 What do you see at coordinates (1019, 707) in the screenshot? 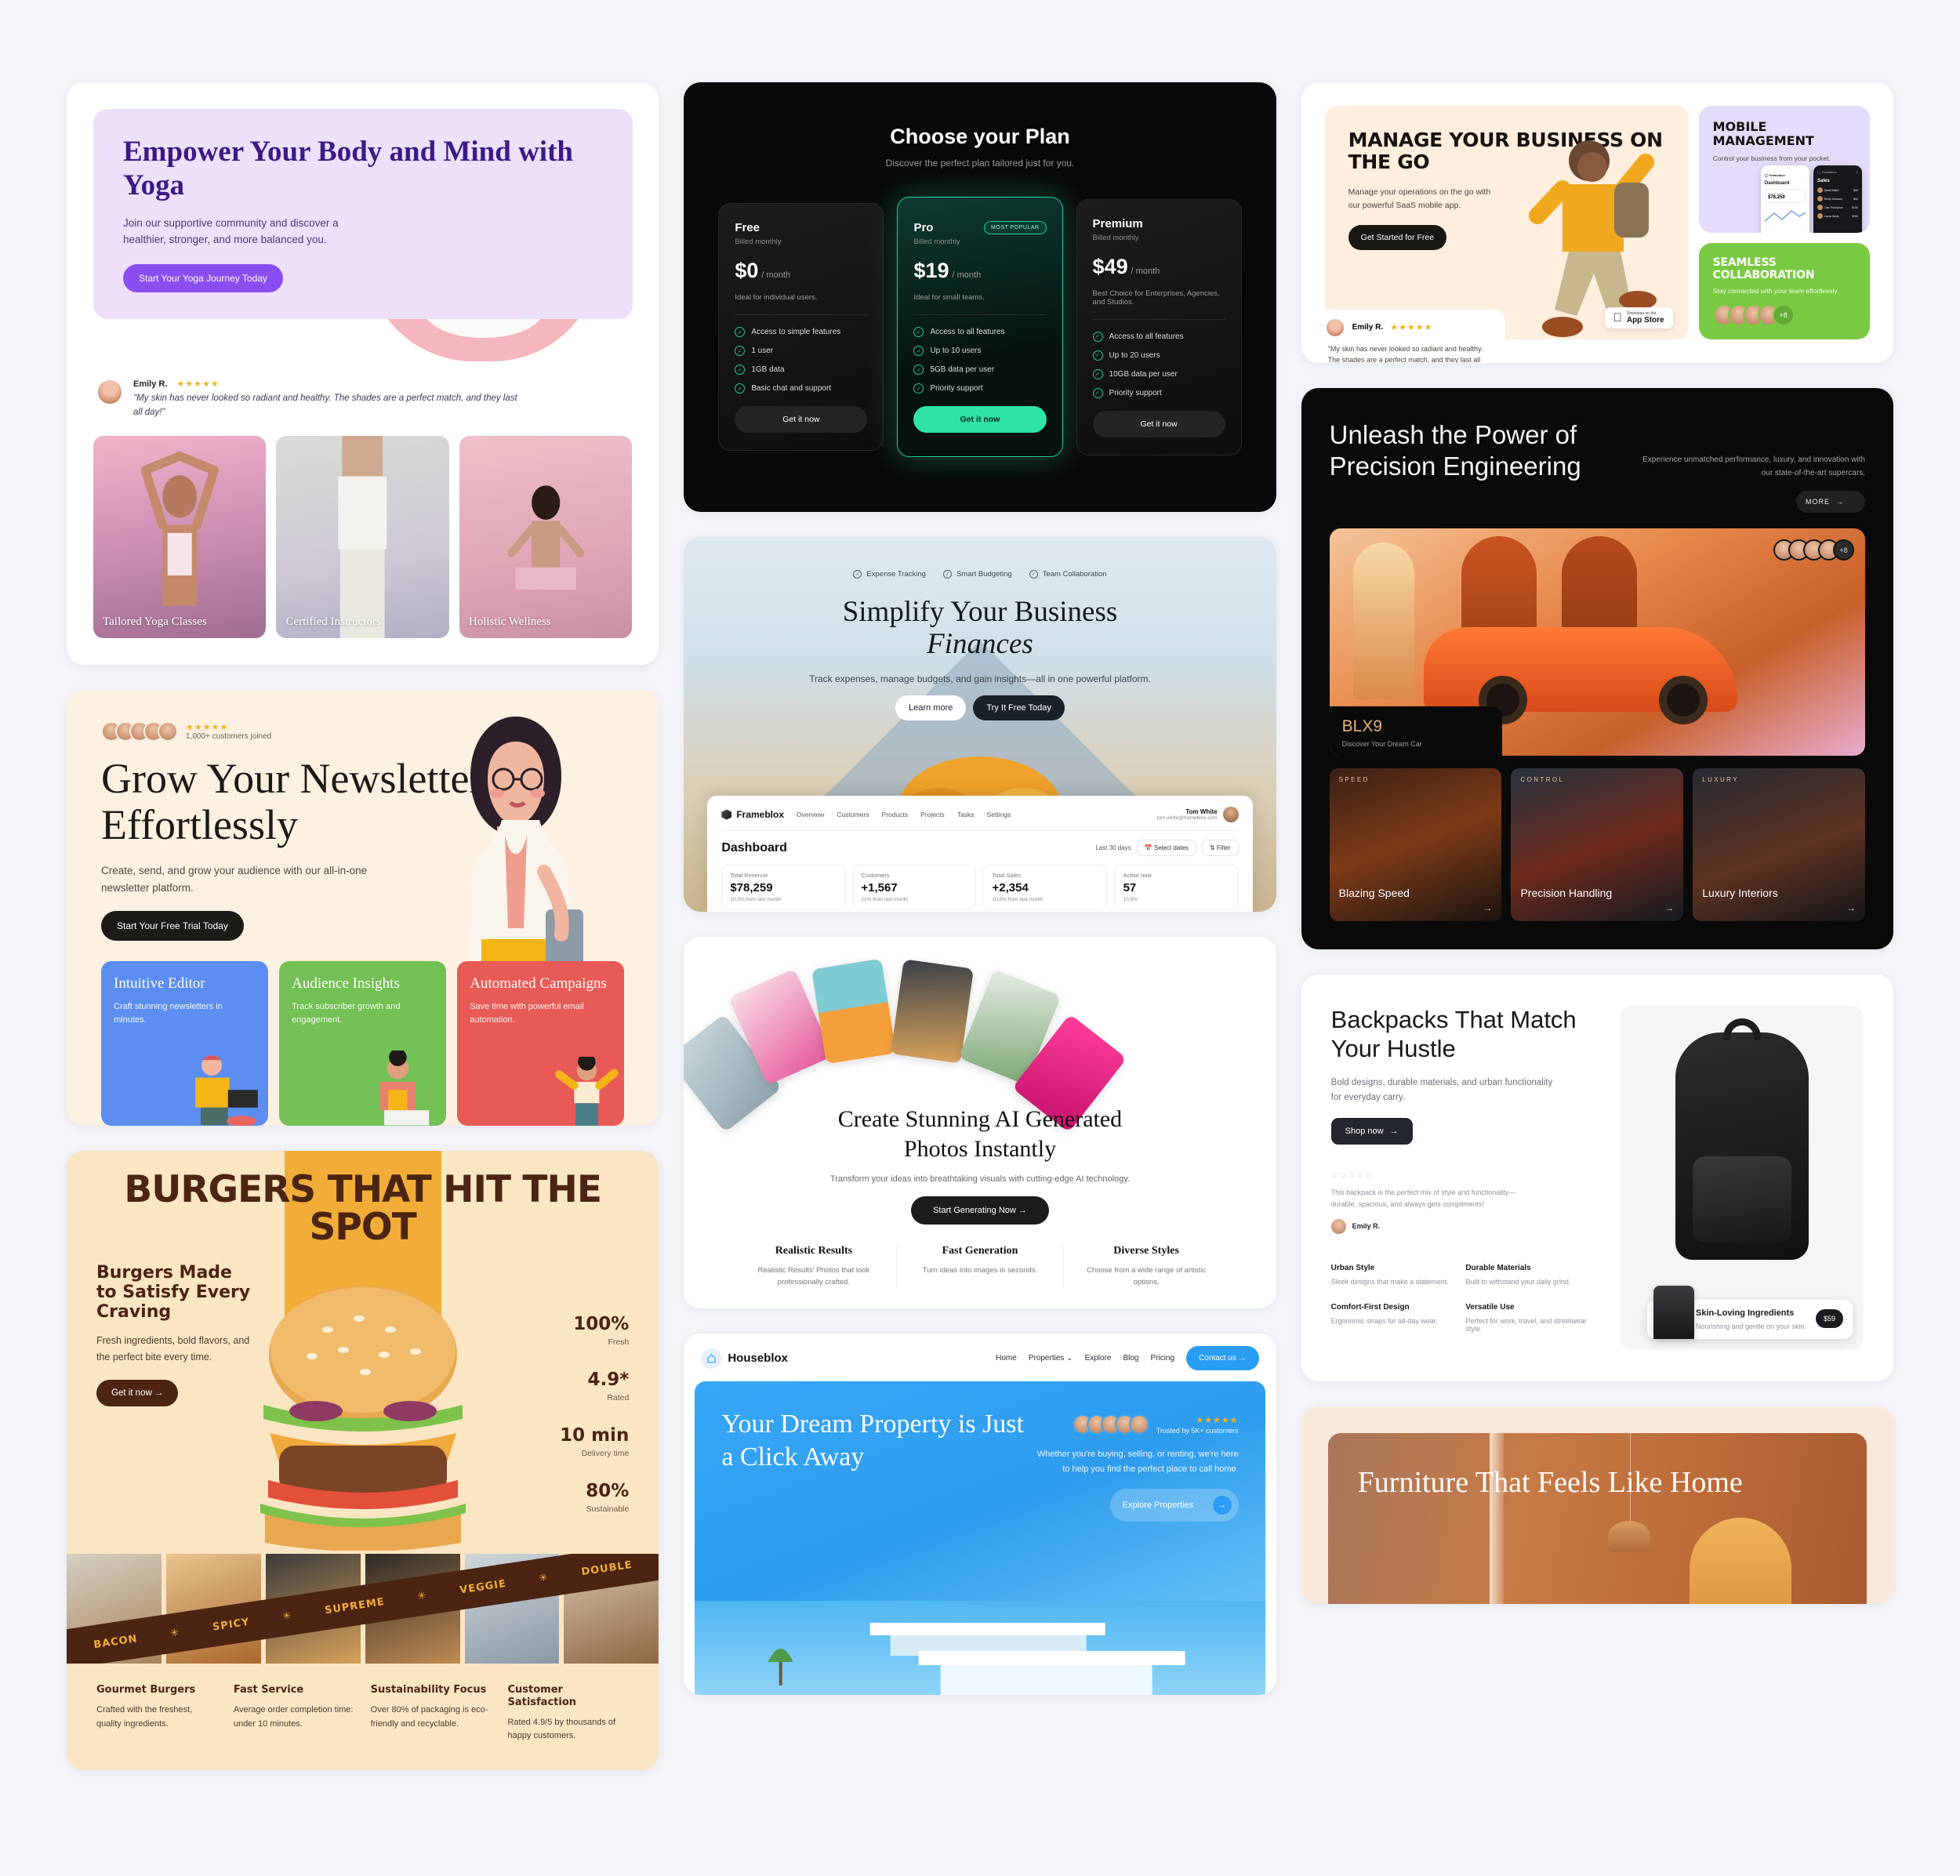
I see `try-free-button: Try It Free Today` at bounding box center [1019, 707].